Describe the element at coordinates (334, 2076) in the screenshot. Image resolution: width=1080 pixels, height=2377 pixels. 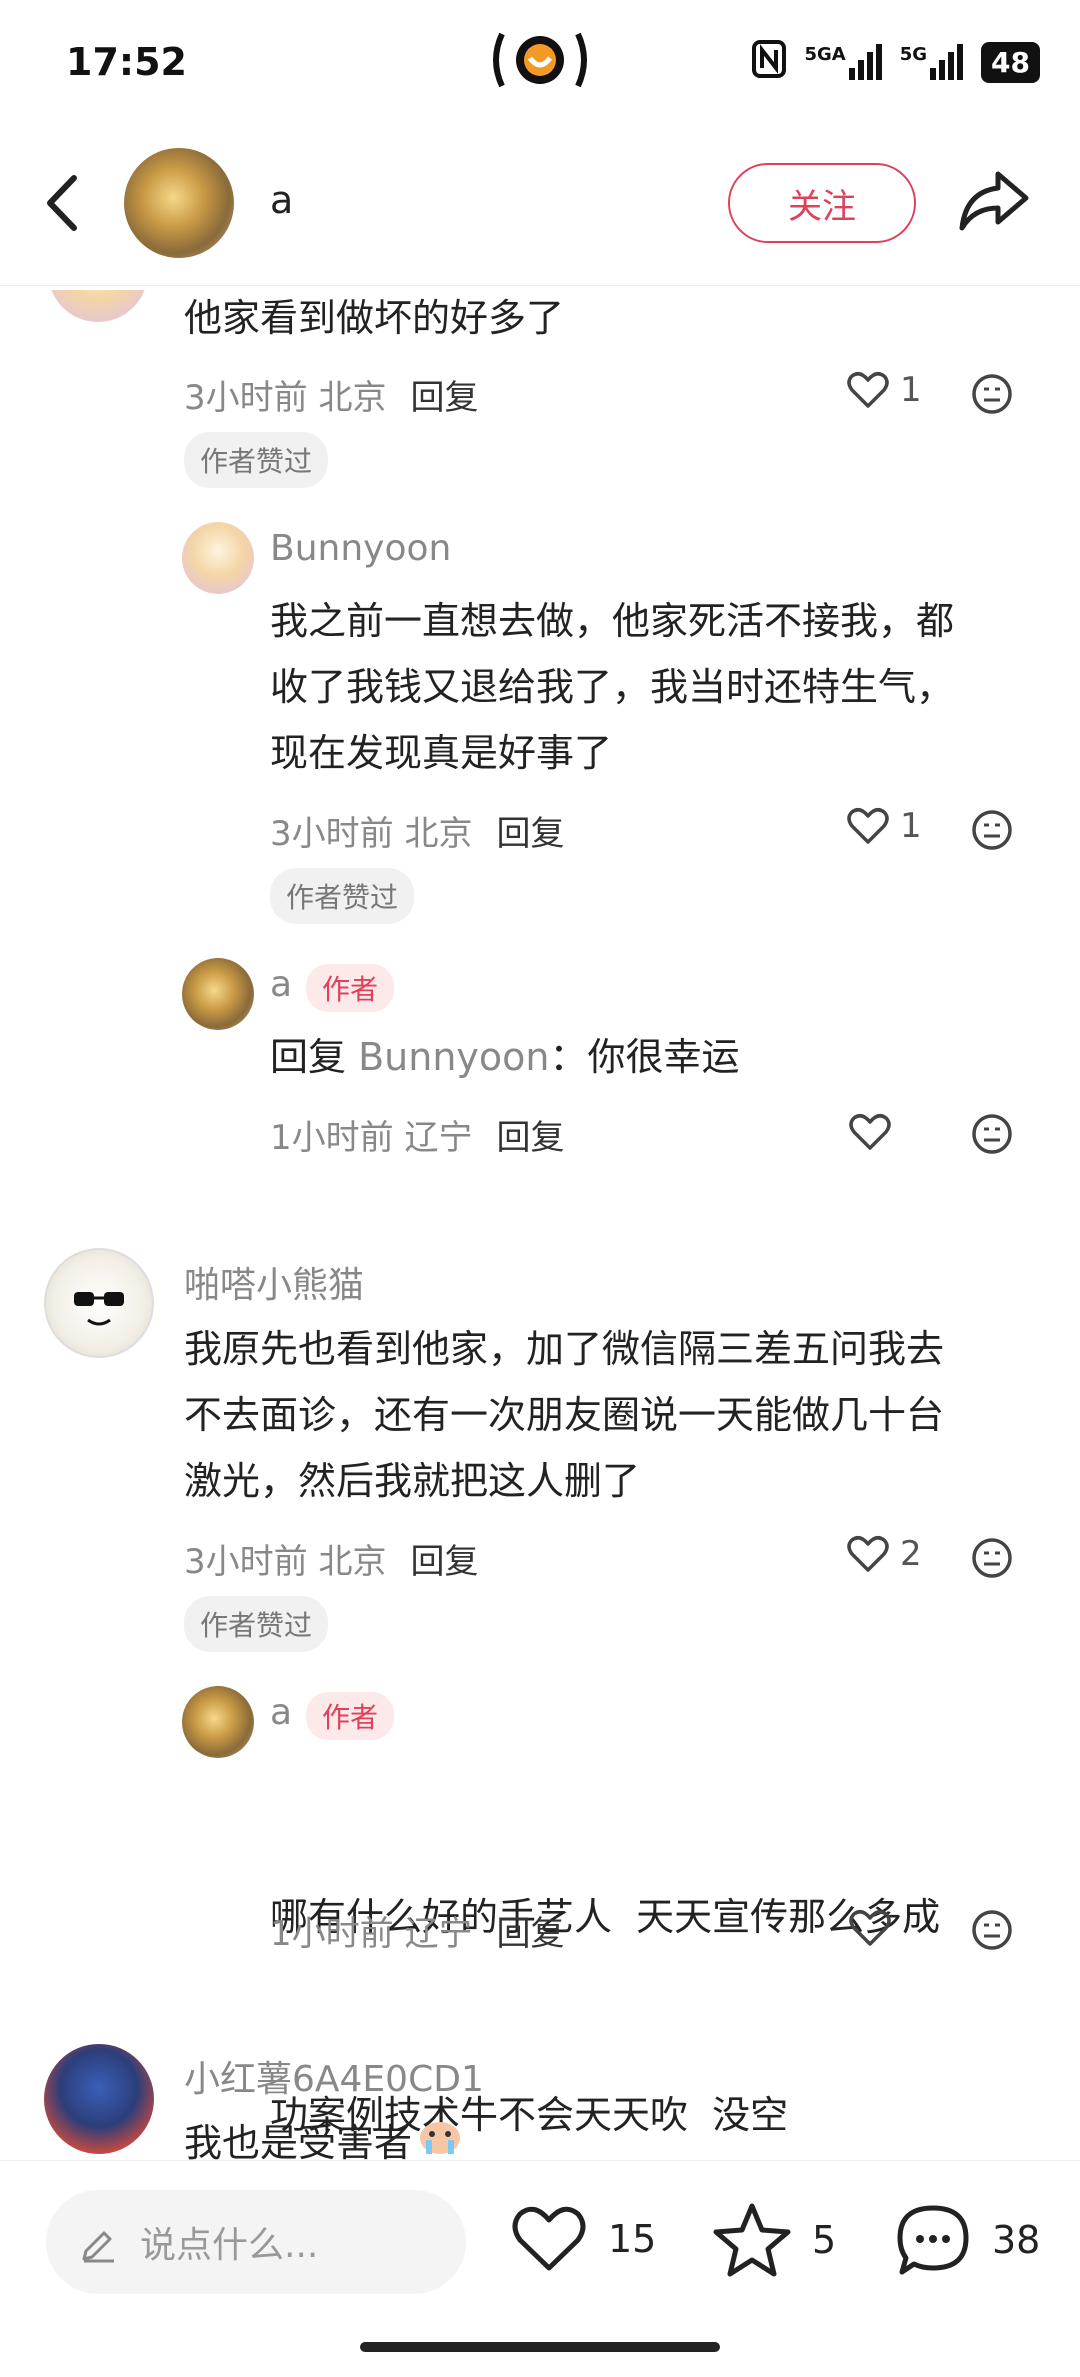
I see `commenter-name: 小红薯6A4E0CD1` at that location.